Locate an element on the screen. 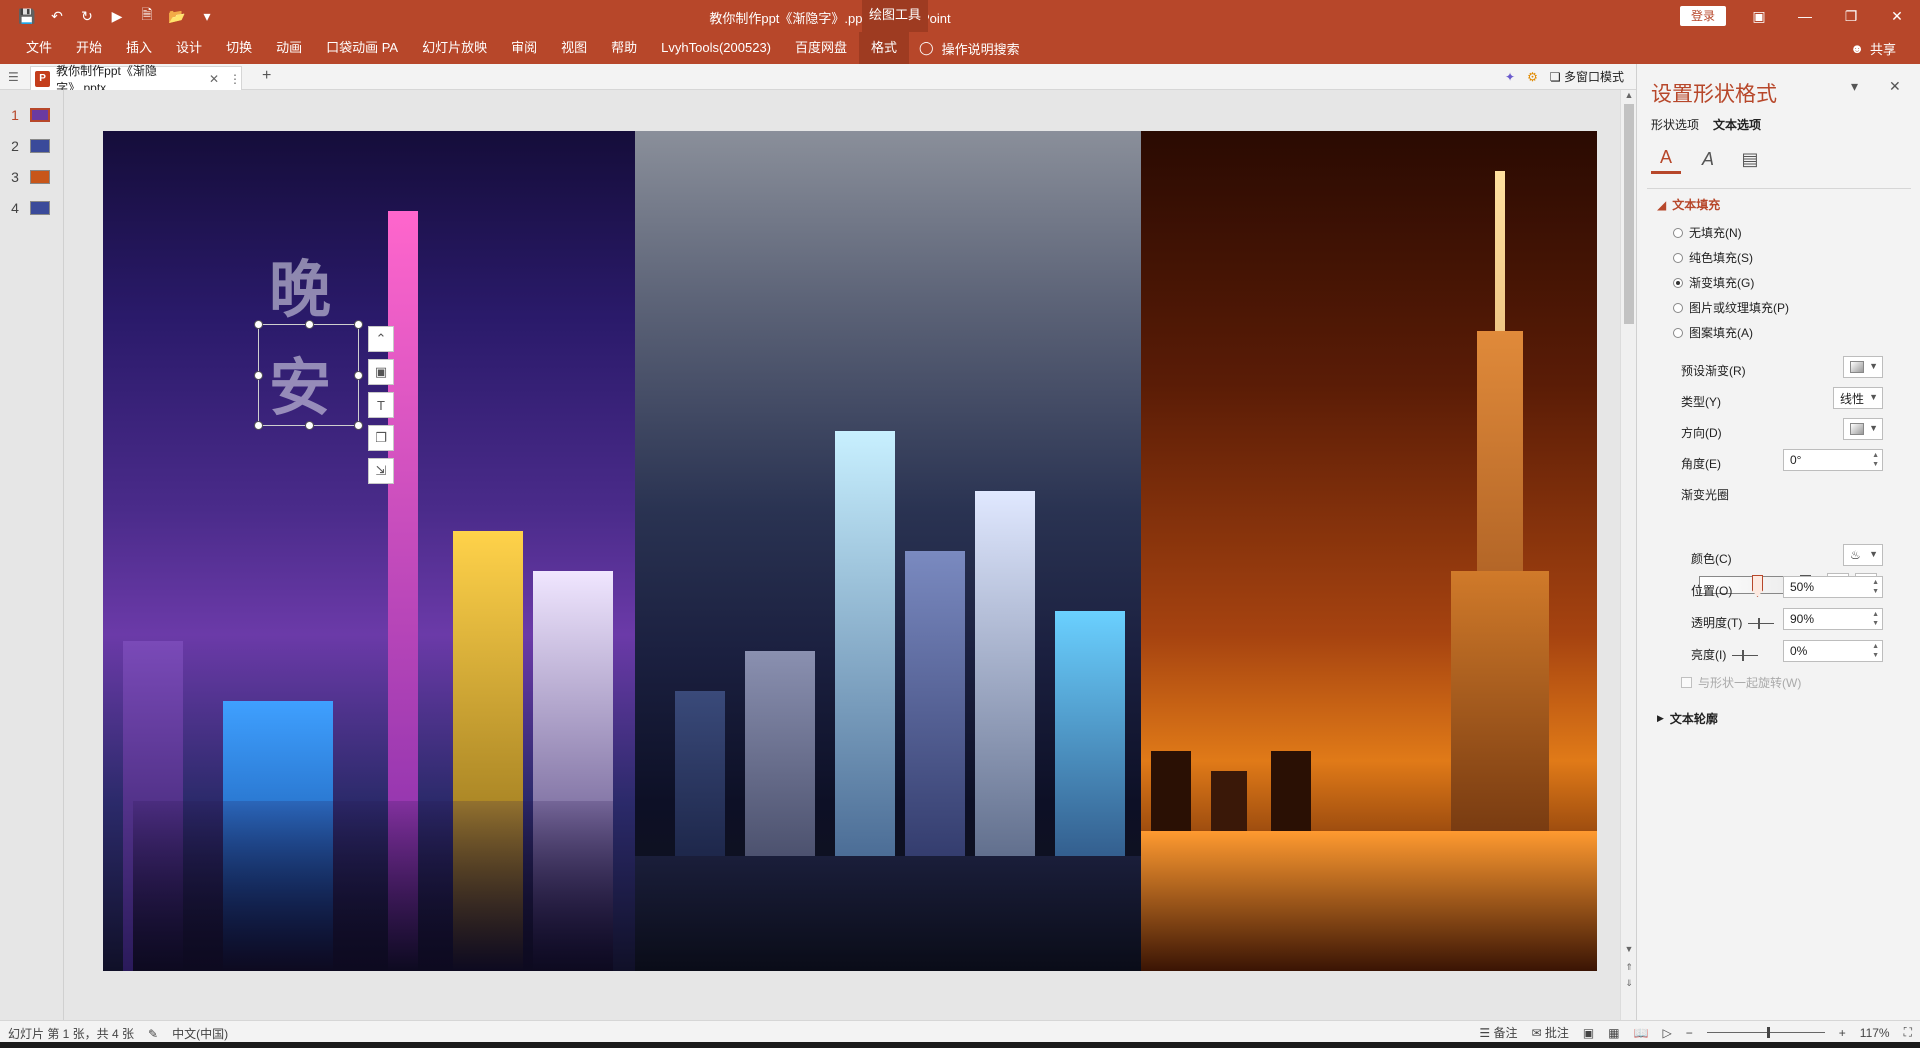 The width and height of the screenshot is (1920, 1048). settings-gear-icon: ⚙ is located at coordinates (1532, 77).